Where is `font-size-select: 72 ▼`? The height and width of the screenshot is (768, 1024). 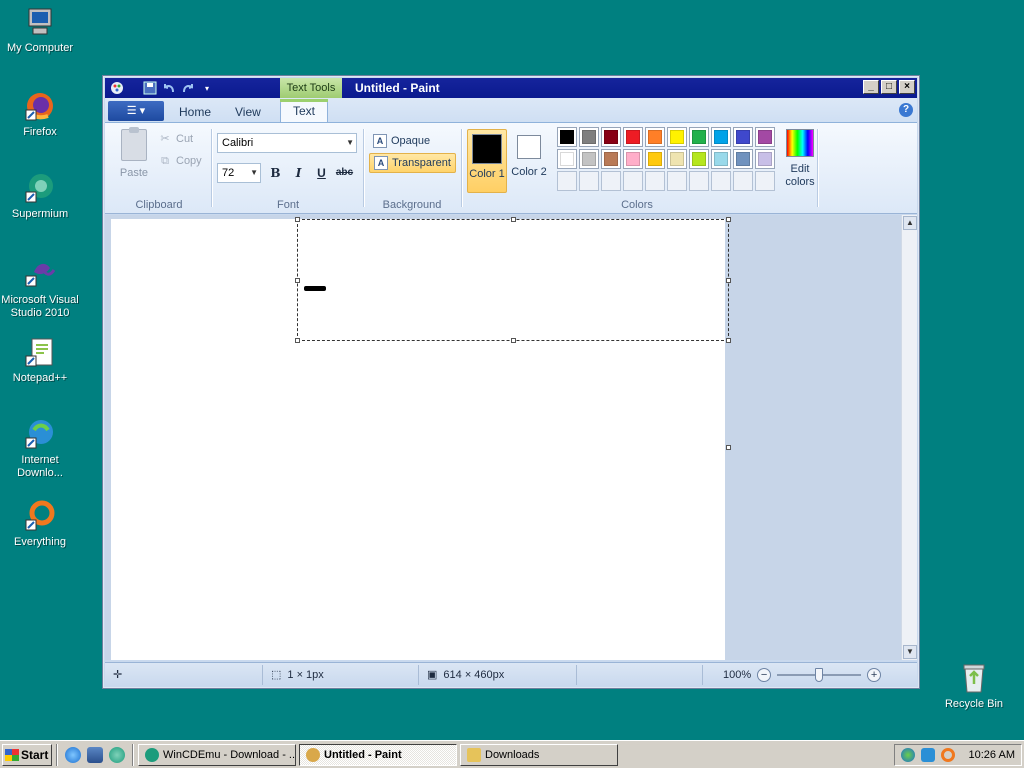
font-size-select: 72 ▼ is located at coordinates (239, 173).